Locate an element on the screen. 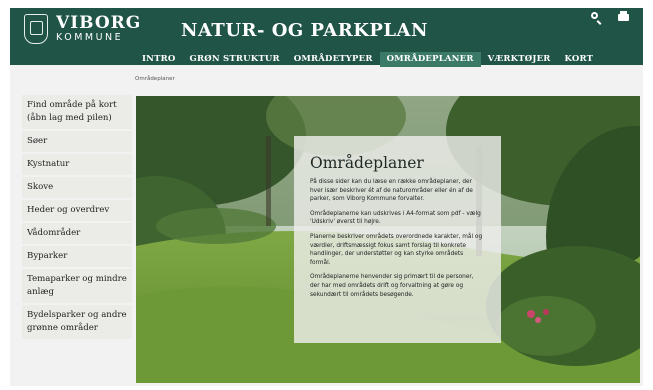 The image size is (653, 390). nav-item-omraadeplaner: OMRÅDEPLANER is located at coordinates (430, 59).